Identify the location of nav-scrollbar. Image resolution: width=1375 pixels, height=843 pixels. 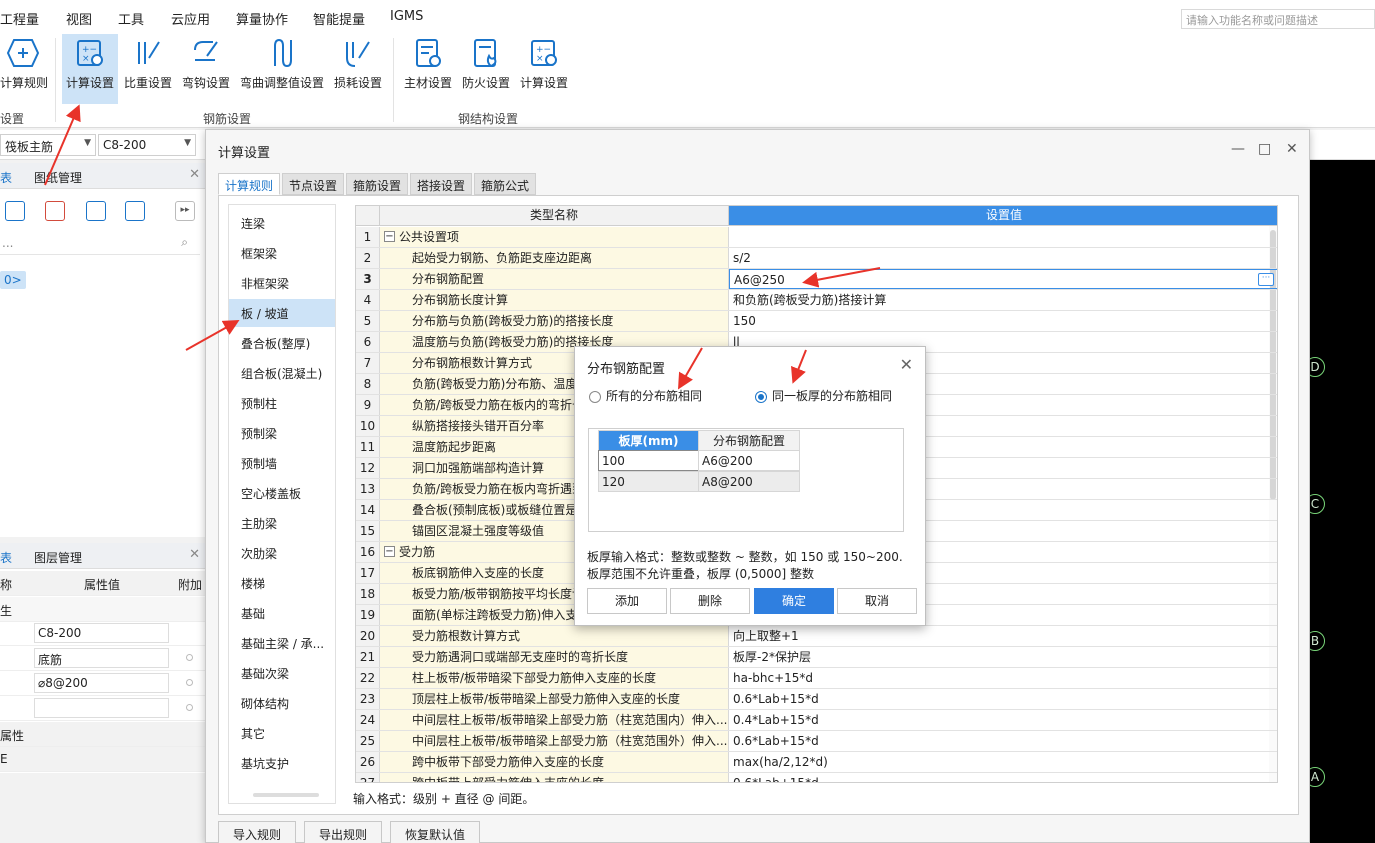
(286, 795).